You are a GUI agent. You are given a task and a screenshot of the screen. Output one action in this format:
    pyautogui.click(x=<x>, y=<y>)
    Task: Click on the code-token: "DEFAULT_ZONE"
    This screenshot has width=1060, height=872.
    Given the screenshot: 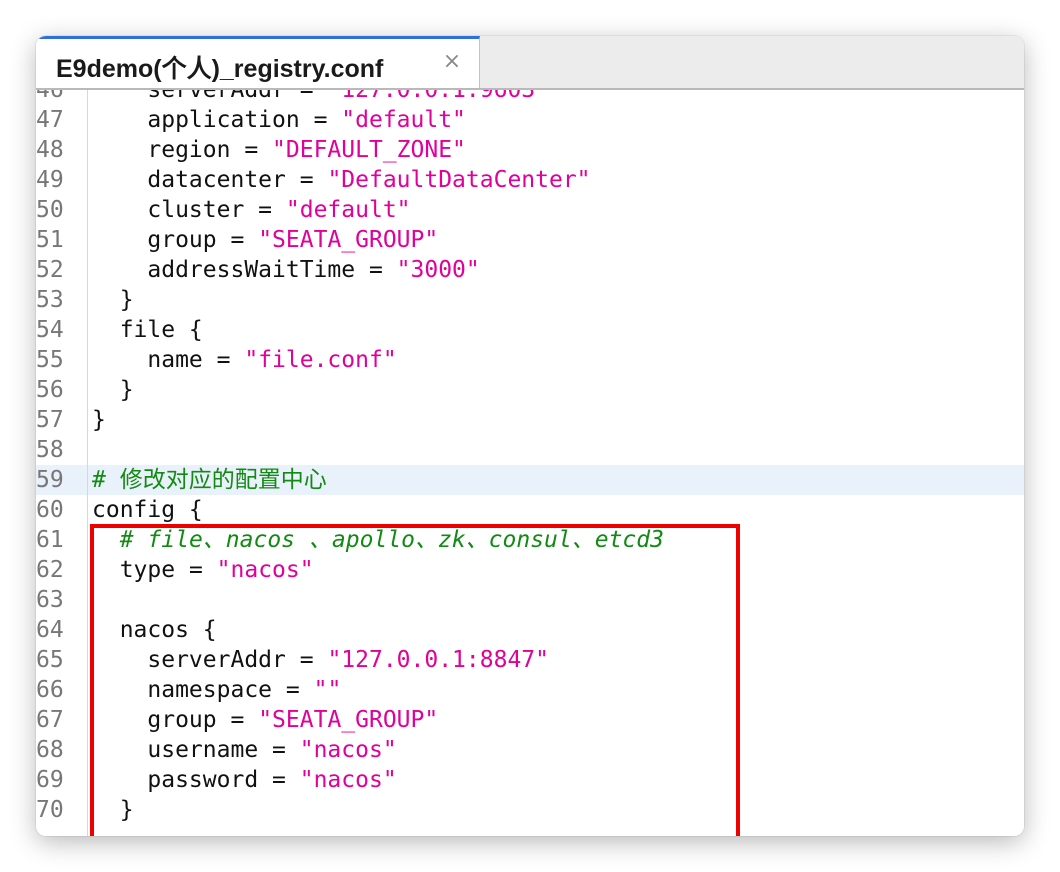 What is the action you would take?
    pyautogui.click(x=369, y=150)
    